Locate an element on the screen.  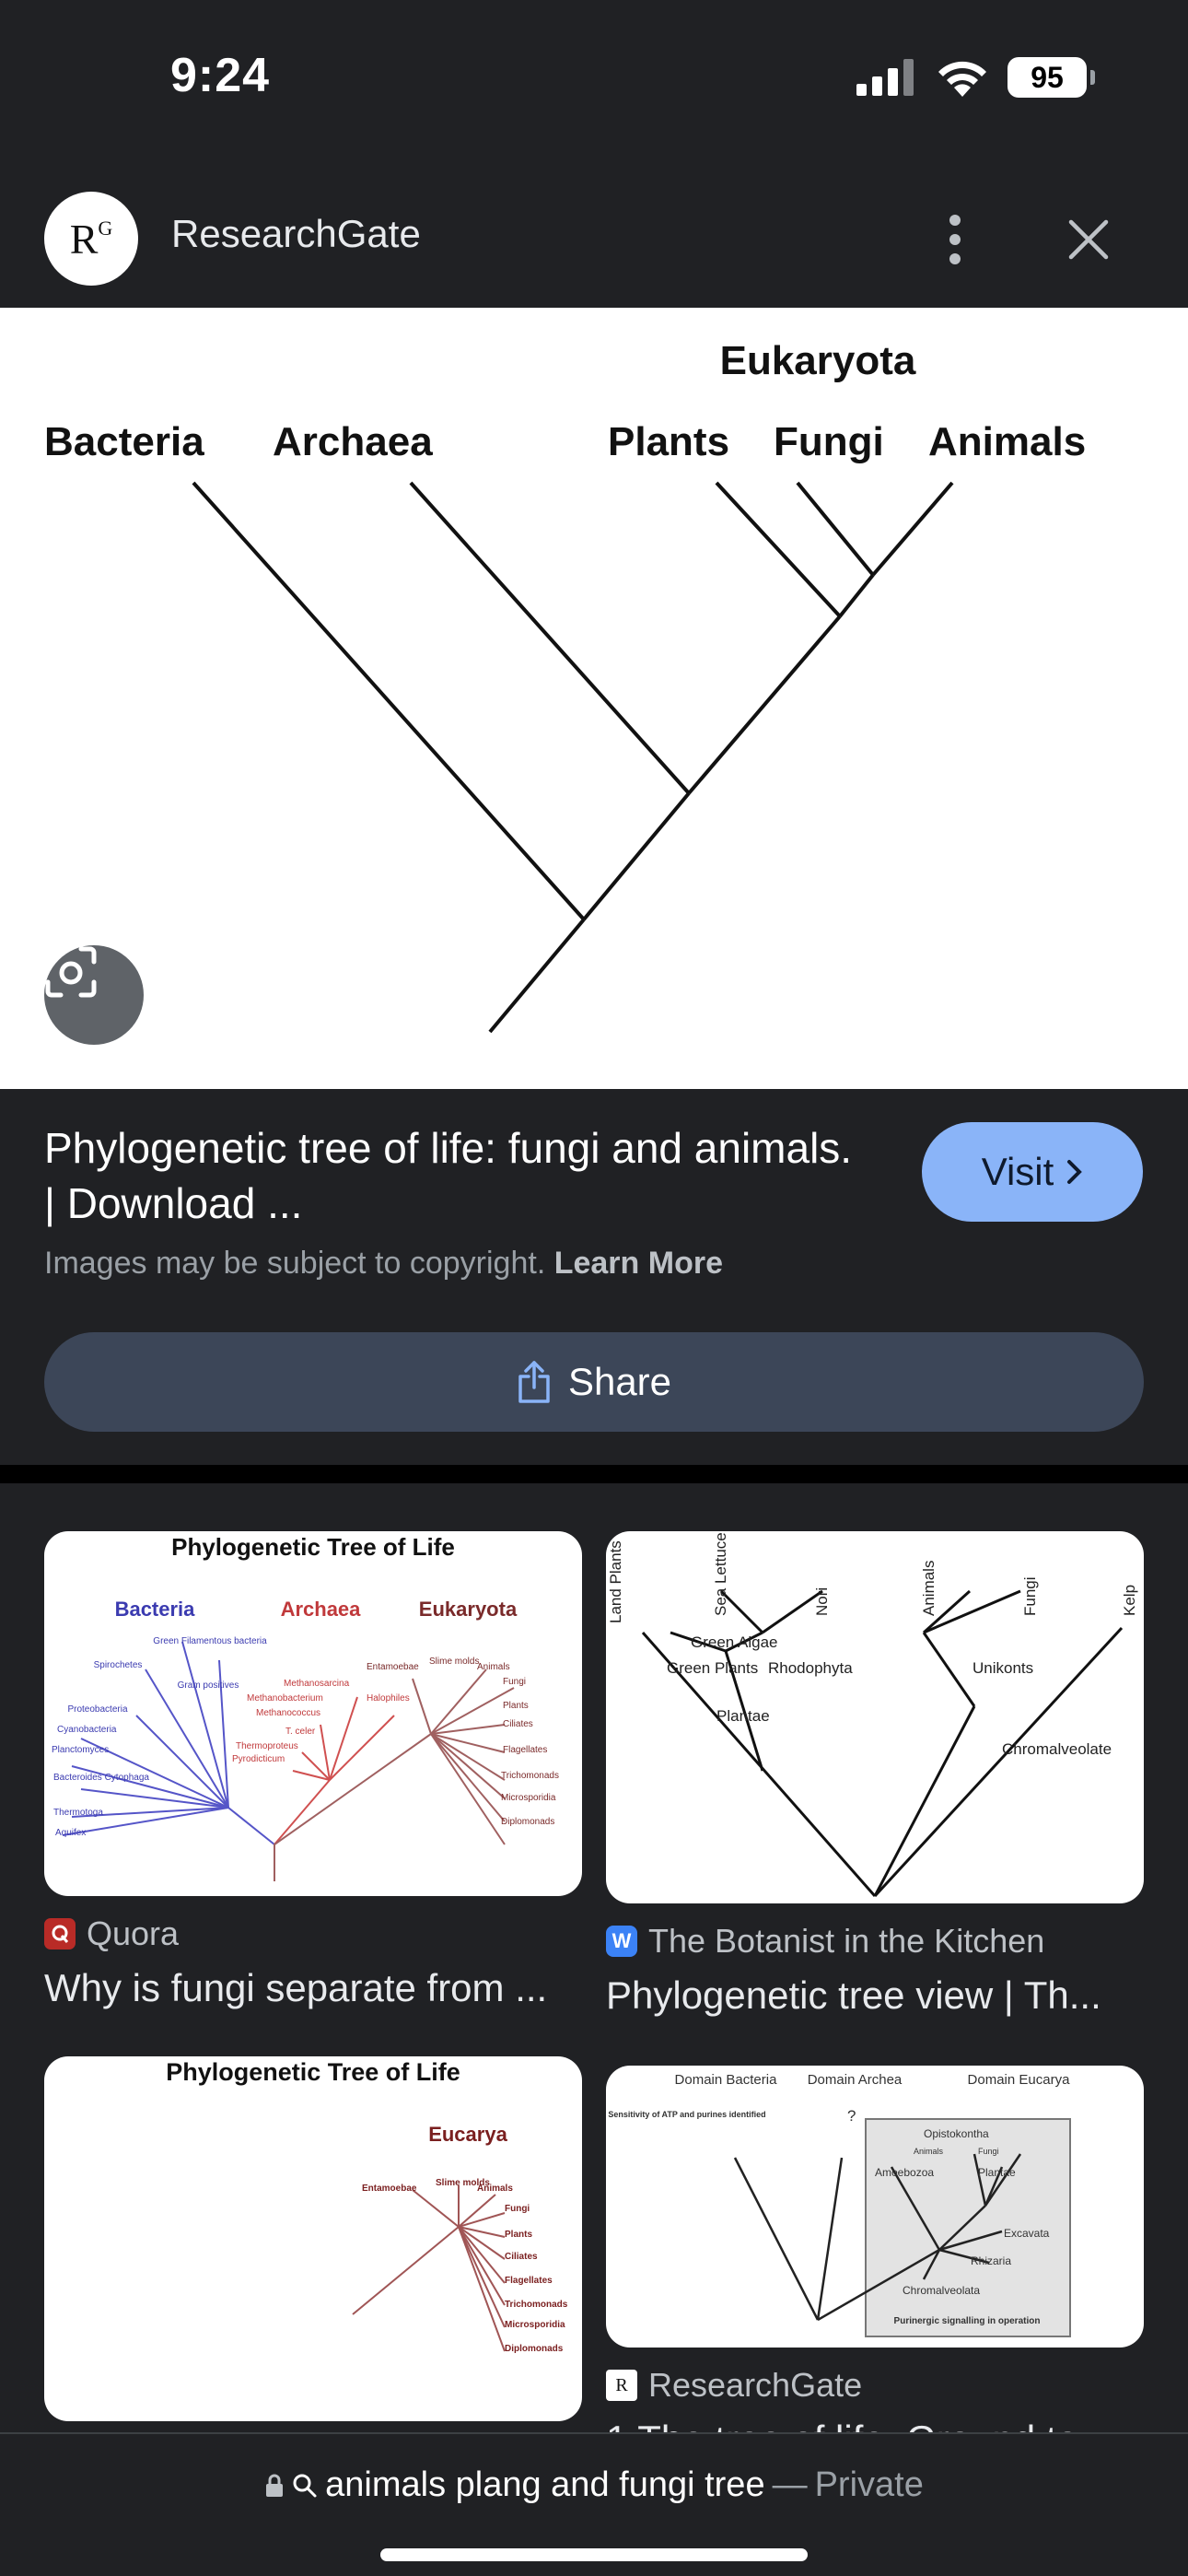
thumb-label-eukarya-1: Slime molds is located at coordinates (454, 1662).